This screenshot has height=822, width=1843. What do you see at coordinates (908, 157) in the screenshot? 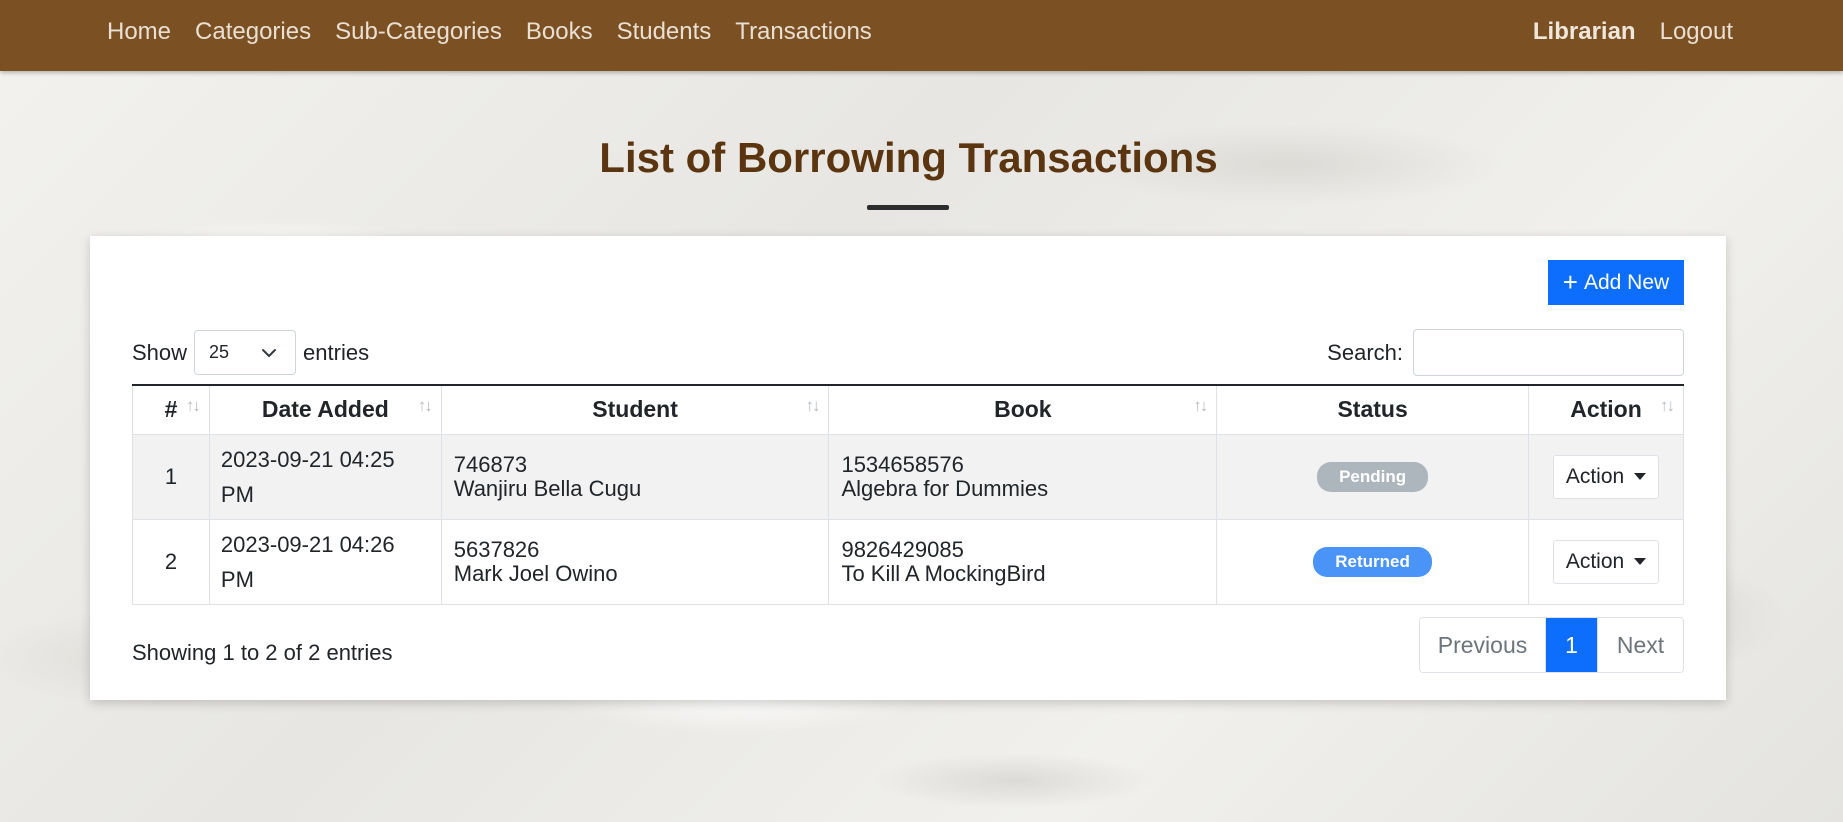
I see `page-title: List of Borrowing Transactions` at bounding box center [908, 157].